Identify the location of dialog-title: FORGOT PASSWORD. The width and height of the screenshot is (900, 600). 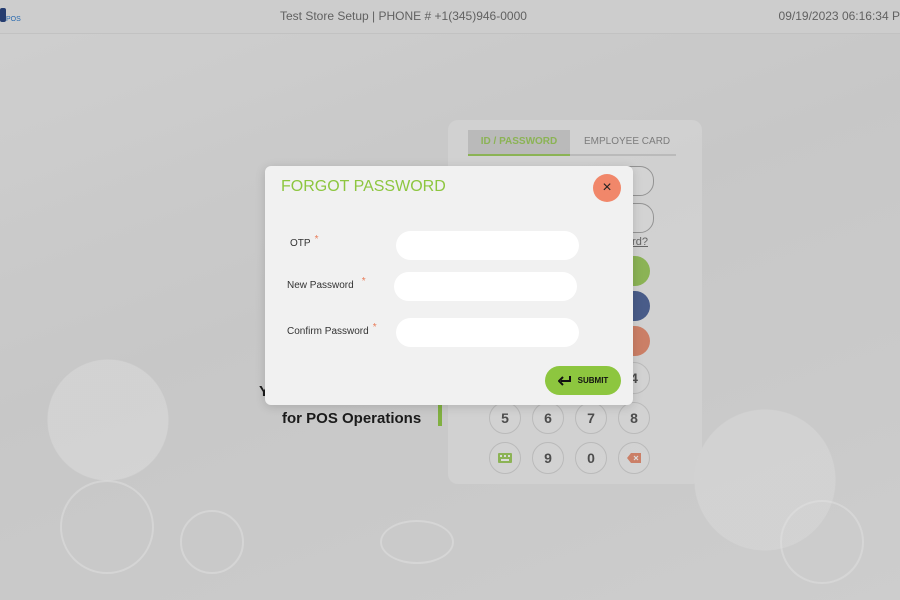
(363, 186).